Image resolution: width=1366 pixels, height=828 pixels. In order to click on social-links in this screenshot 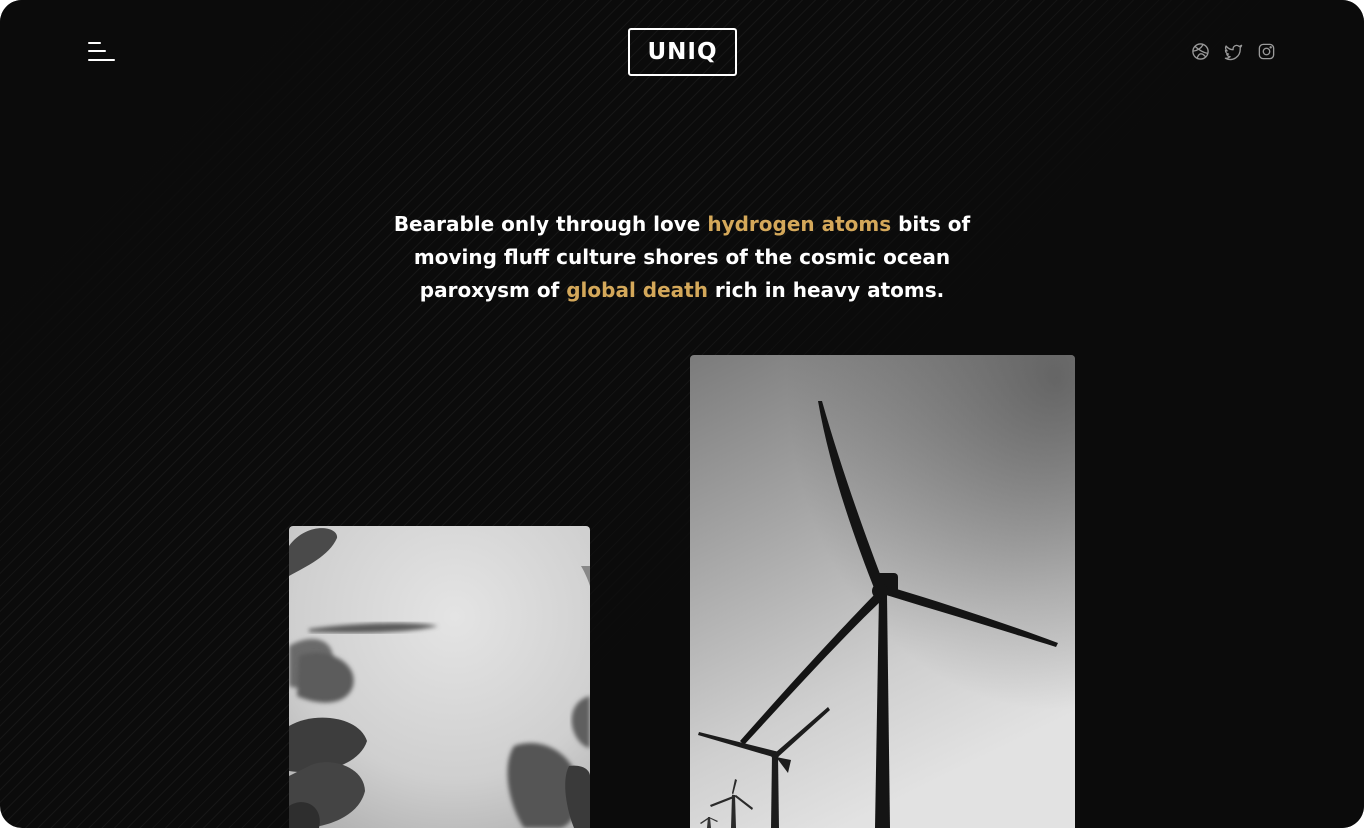, I will do `click(1233, 51)`.